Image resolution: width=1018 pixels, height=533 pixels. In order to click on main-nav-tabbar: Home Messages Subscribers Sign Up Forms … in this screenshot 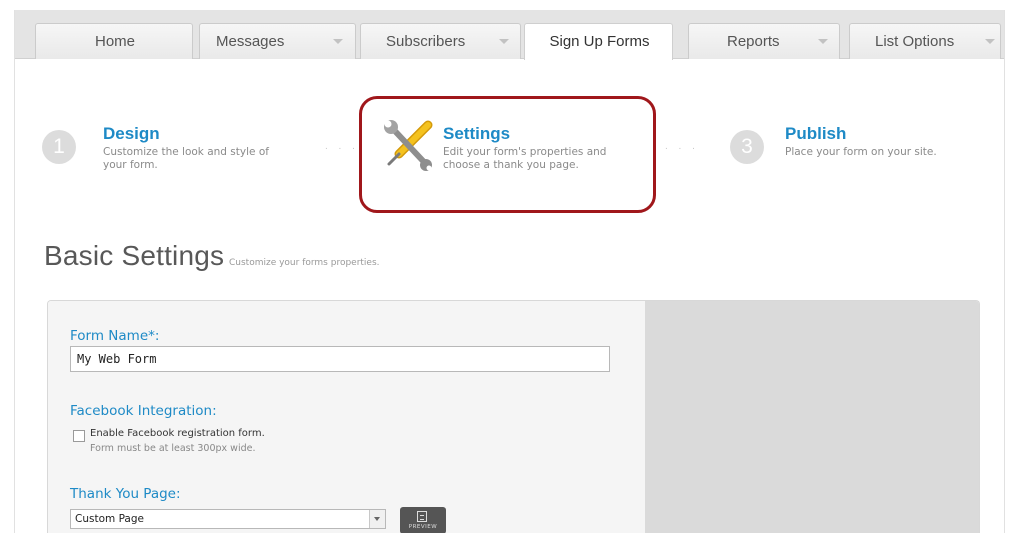, I will do `click(509, 35)`.